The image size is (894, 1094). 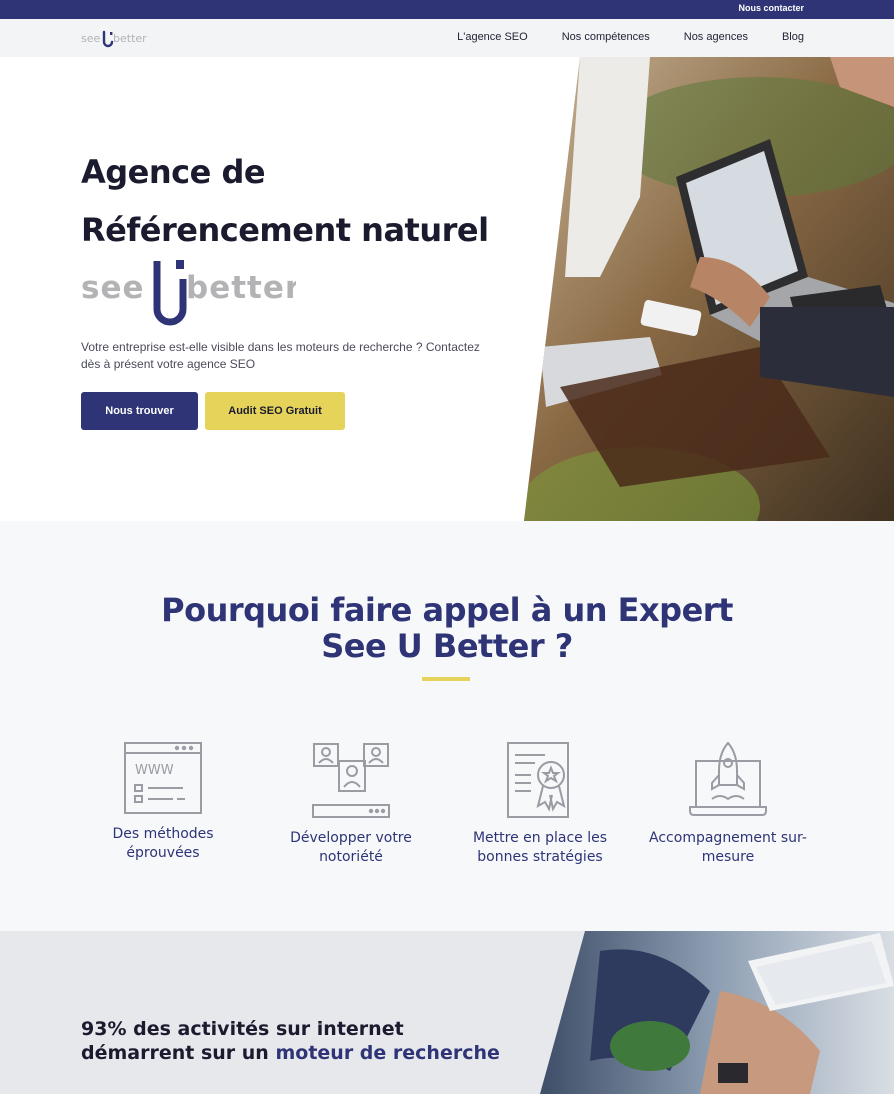 I want to click on nav-item-blog: Blog, so click(x=793, y=37).